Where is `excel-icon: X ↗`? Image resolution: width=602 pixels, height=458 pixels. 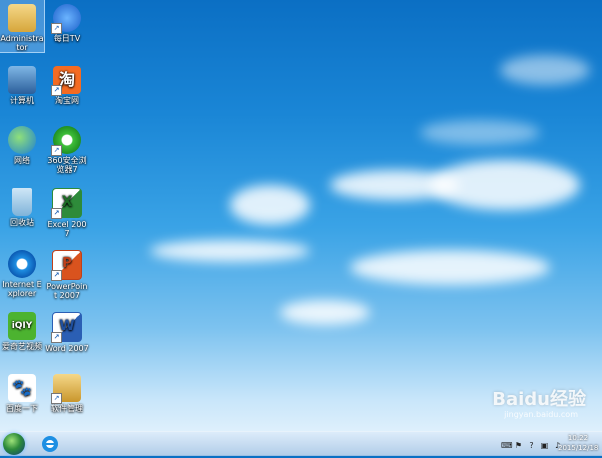 excel-icon: X ↗ is located at coordinates (66, 203).